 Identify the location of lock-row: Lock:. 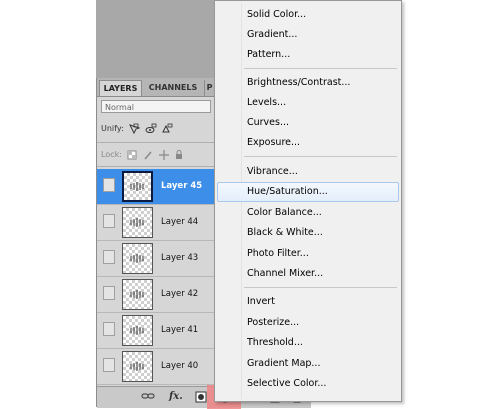
(142, 155).